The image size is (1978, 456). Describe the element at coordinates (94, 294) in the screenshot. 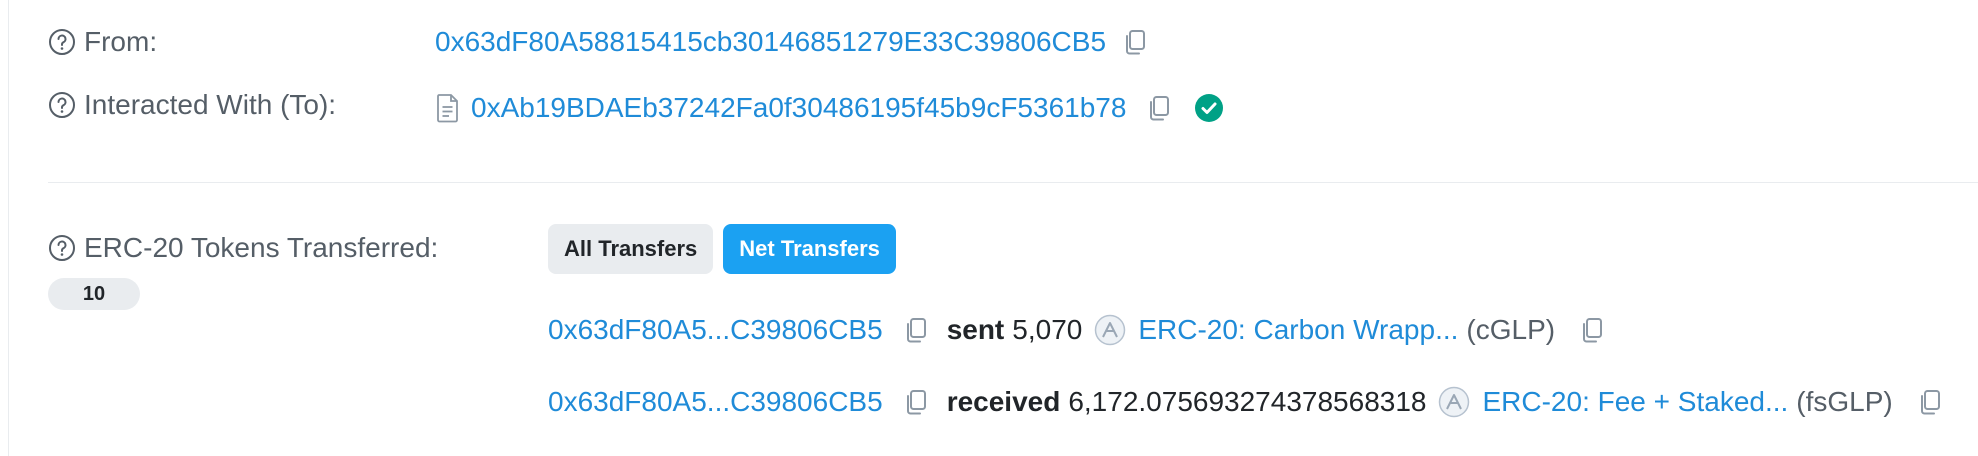

I see `transfer-count-badge: 10` at that location.